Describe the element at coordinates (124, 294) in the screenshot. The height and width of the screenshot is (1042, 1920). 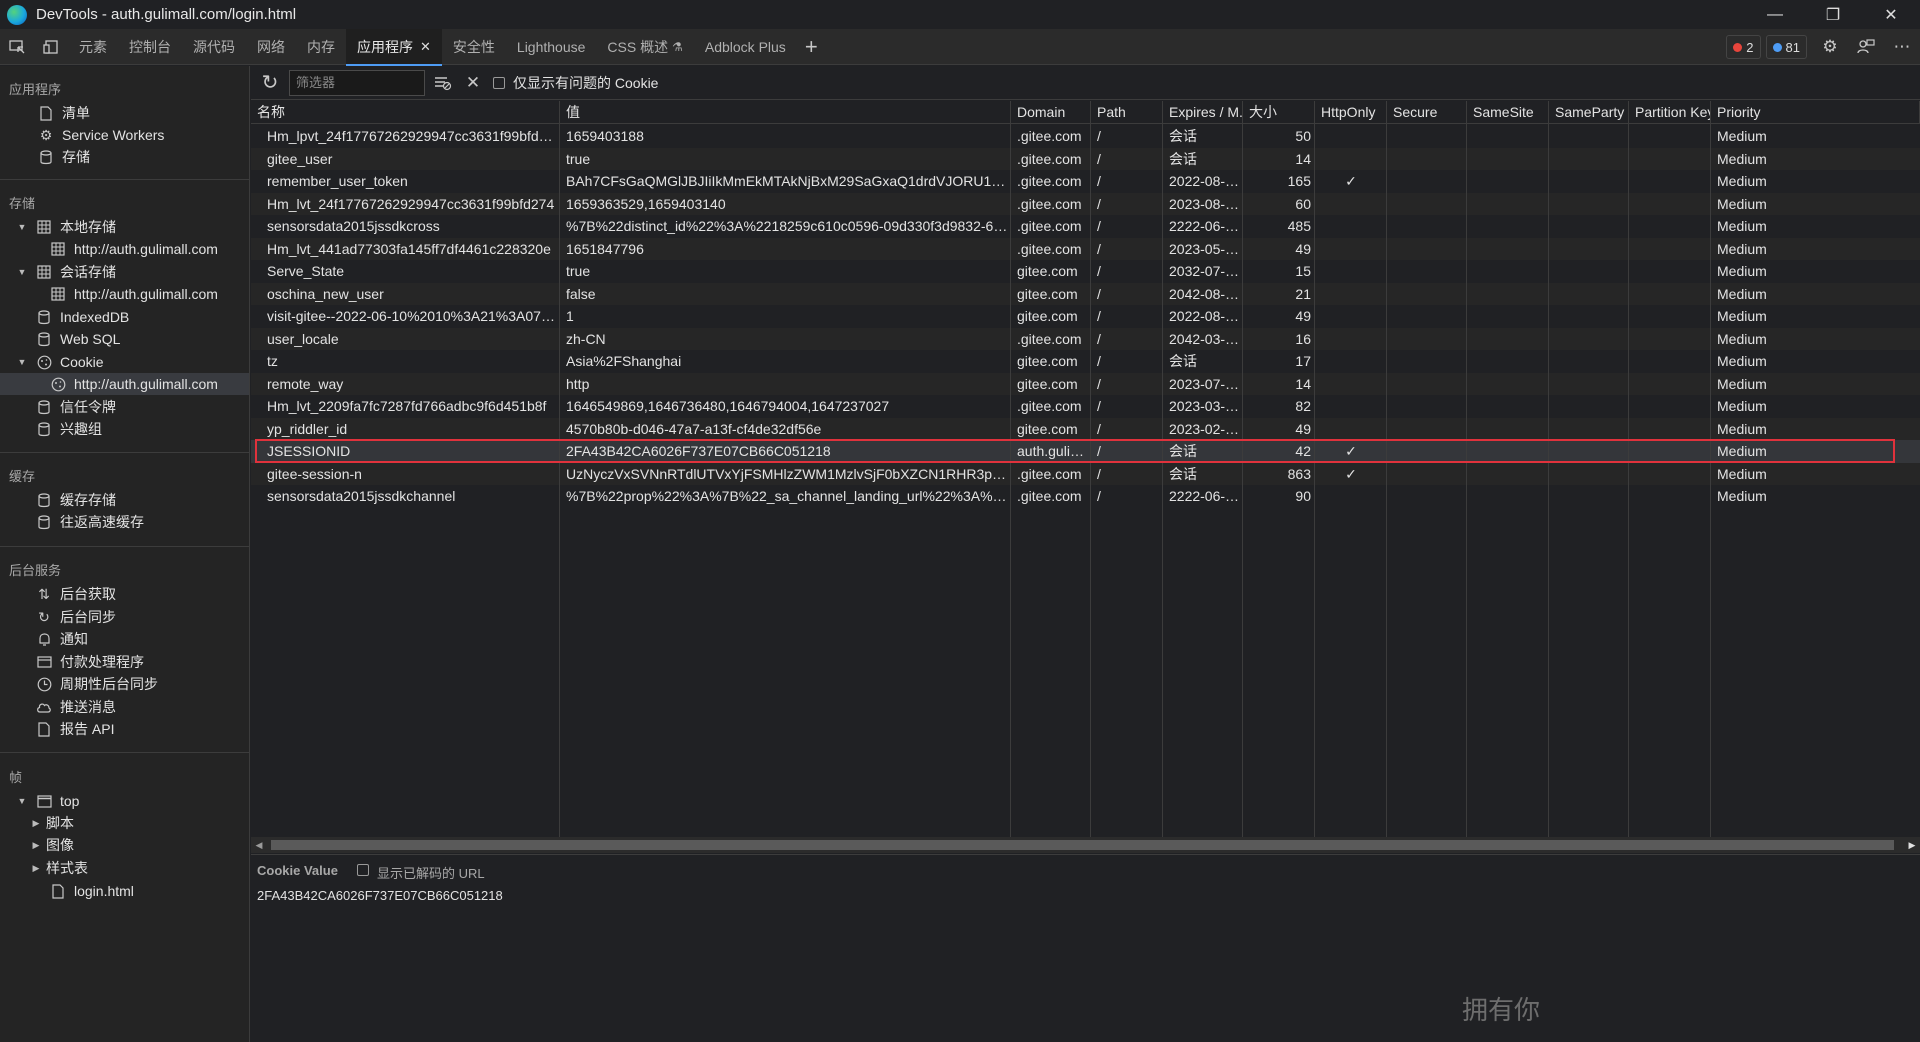
I see `sidebar-item-session-storage-origin: http://auth.gulimall.com` at that location.